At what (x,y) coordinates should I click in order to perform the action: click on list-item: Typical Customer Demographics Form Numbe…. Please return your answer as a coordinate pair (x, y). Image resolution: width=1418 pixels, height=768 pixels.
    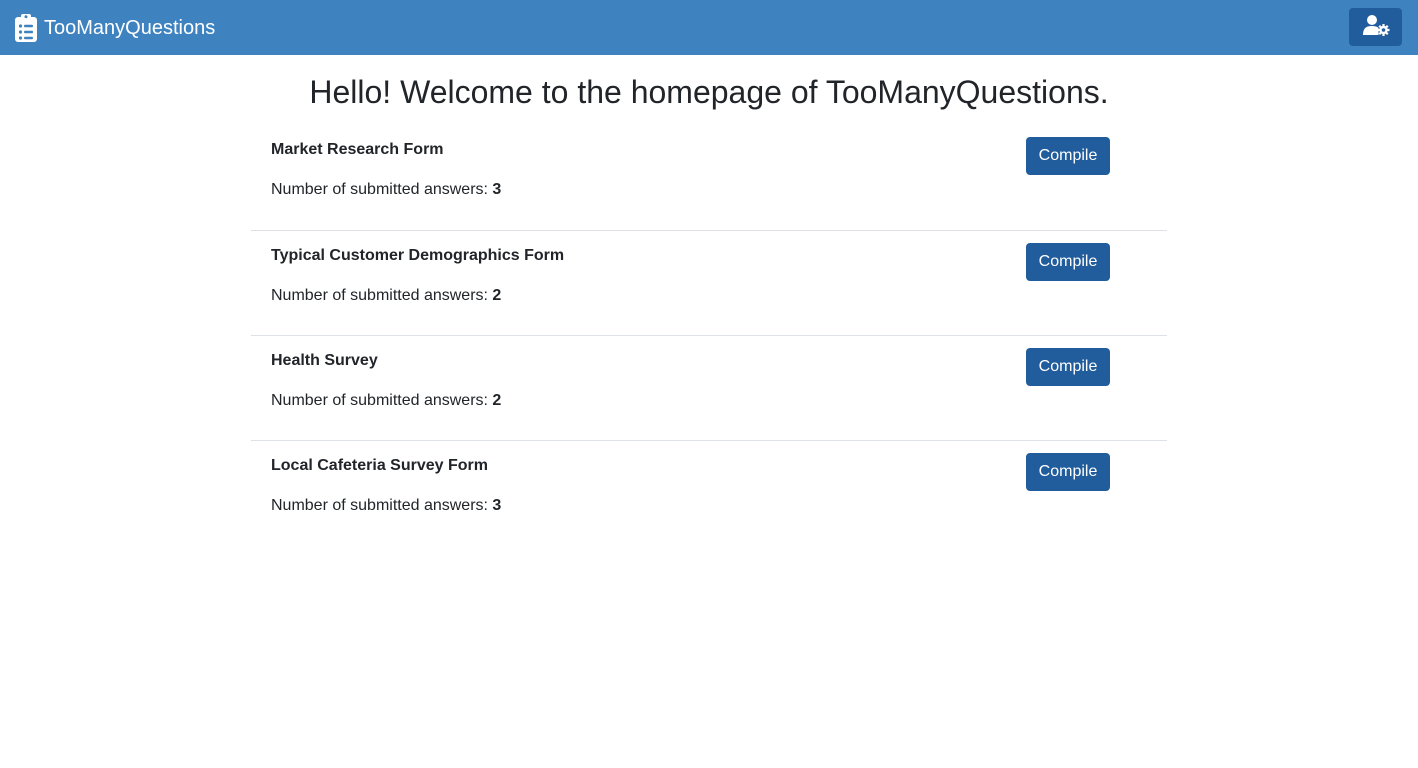
    Looking at the image, I should click on (709, 282).